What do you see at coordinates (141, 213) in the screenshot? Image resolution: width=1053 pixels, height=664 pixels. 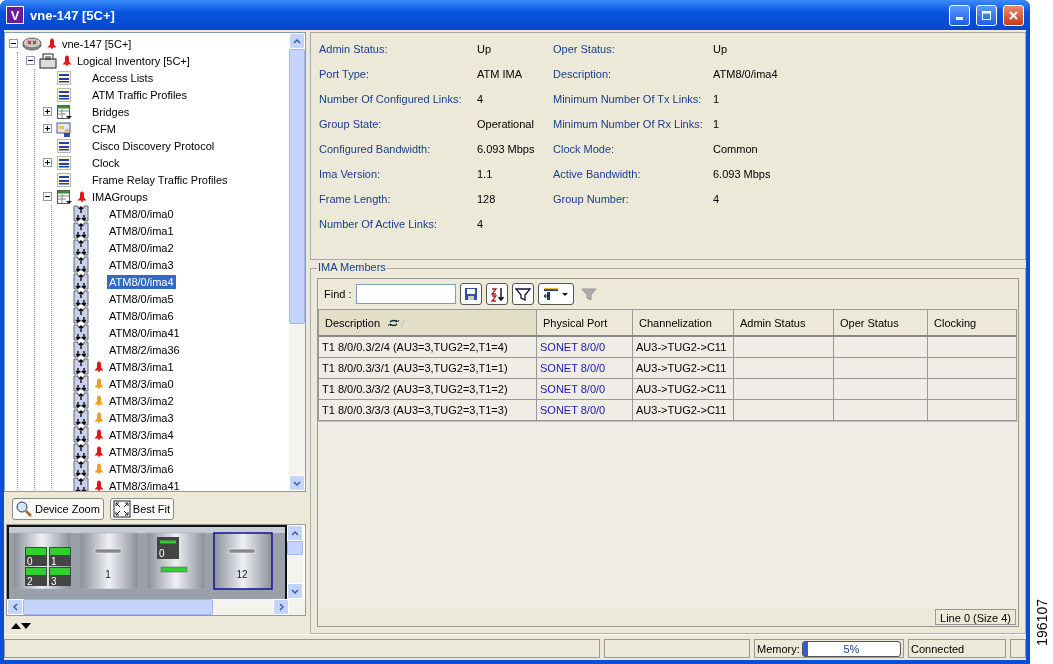 I see `tree-item: ATM8/0/ima0` at bounding box center [141, 213].